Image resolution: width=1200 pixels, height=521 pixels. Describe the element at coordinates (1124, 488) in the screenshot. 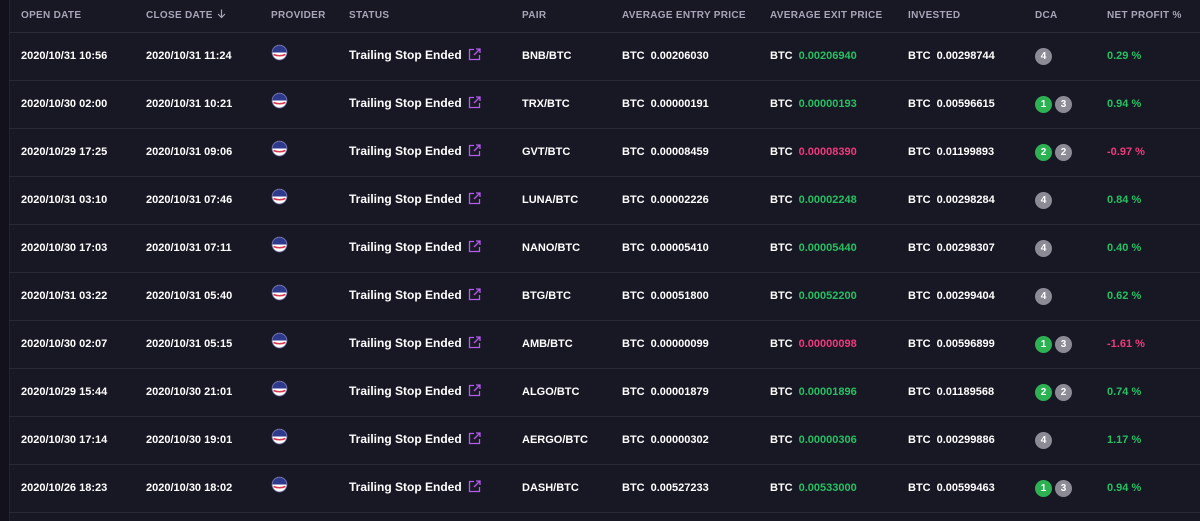

I see `net-profit: 0.94 %` at that location.